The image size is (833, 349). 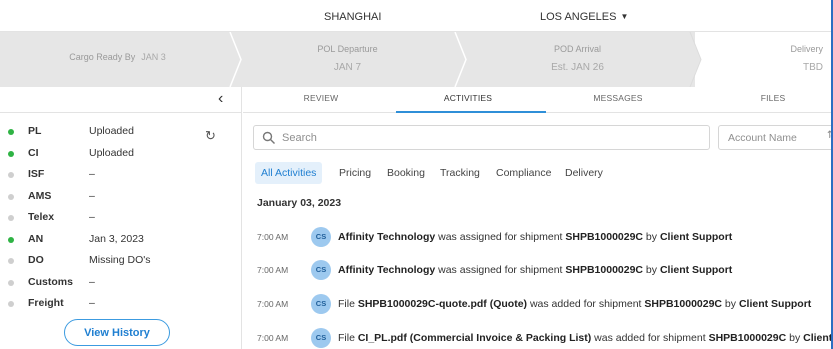 I want to click on document-row: Customs –, so click(x=118, y=287).